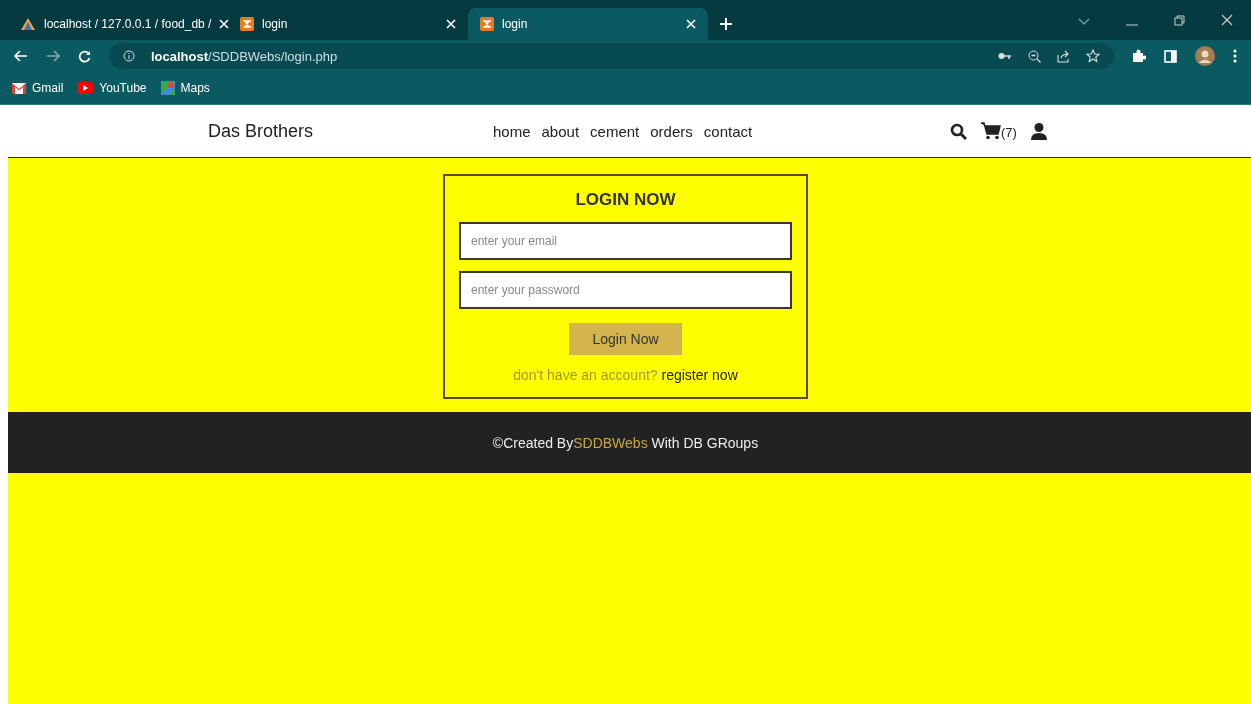  What do you see at coordinates (611, 56) in the screenshot?
I see `address-bar: localhost/SDDBWebs/login.php` at bounding box center [611, 56].